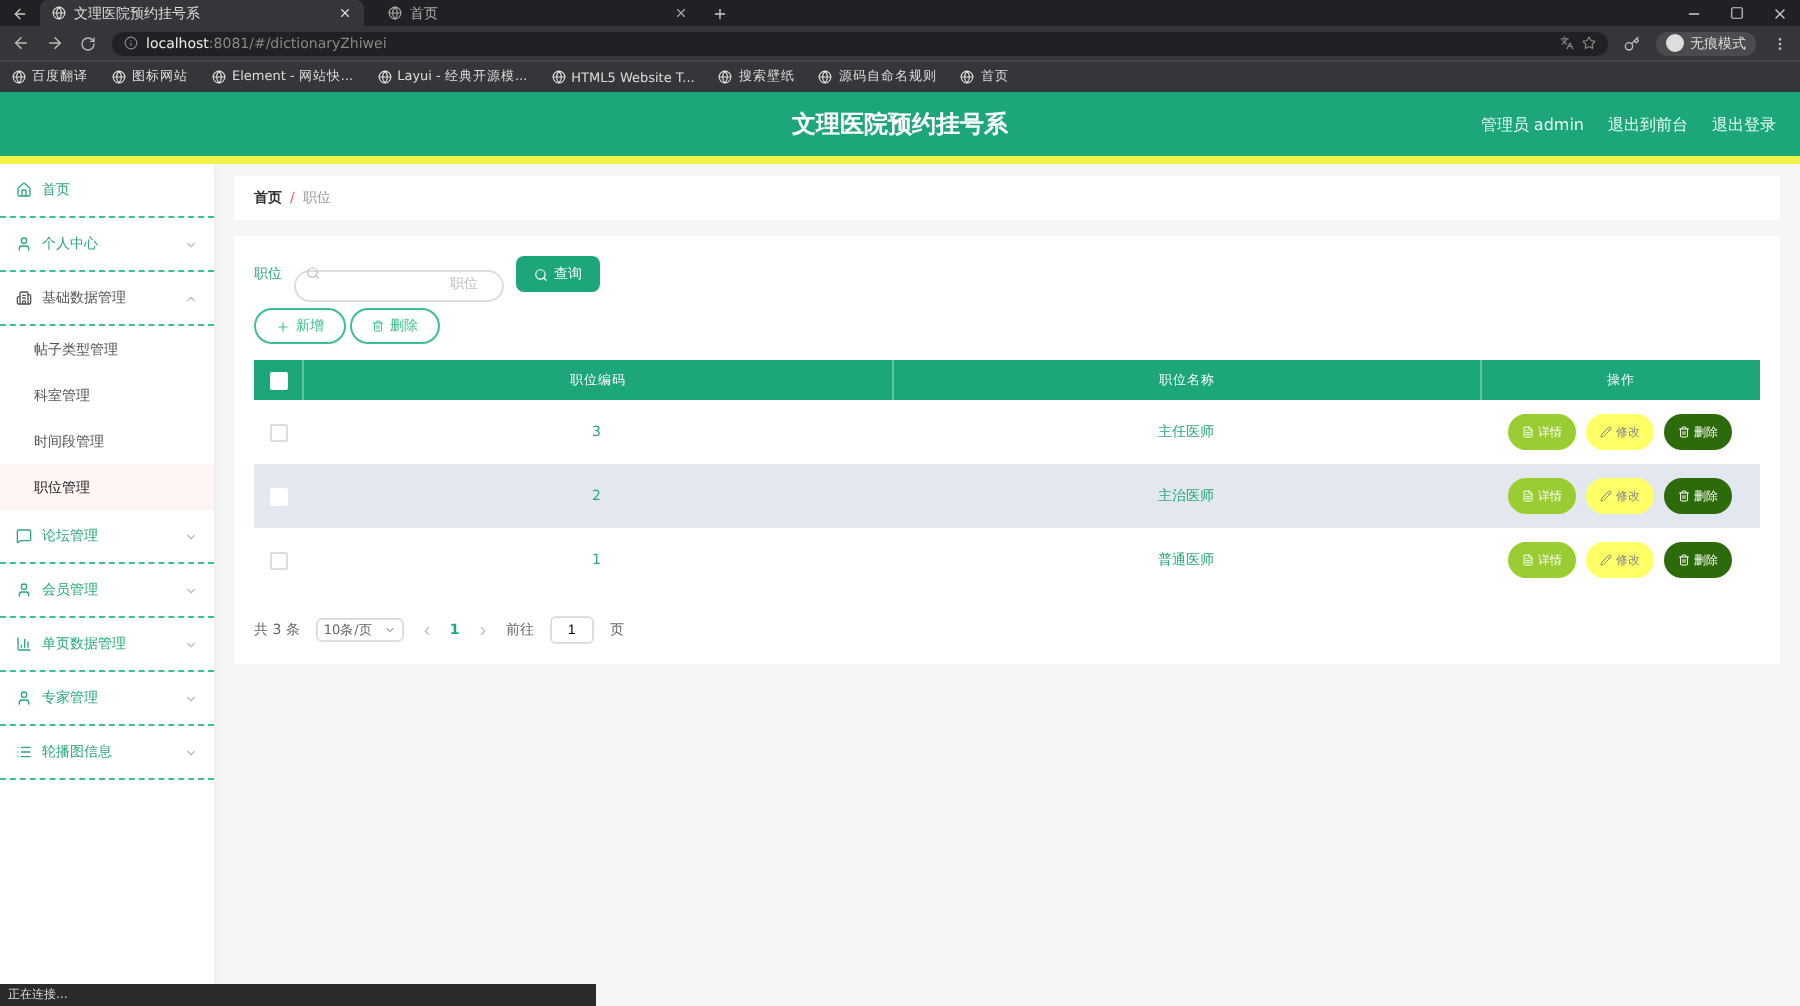 This screenshot has height=1006, width=1800. I want to click on app-title: 文理医院预约挂号系, so click(900, 124).